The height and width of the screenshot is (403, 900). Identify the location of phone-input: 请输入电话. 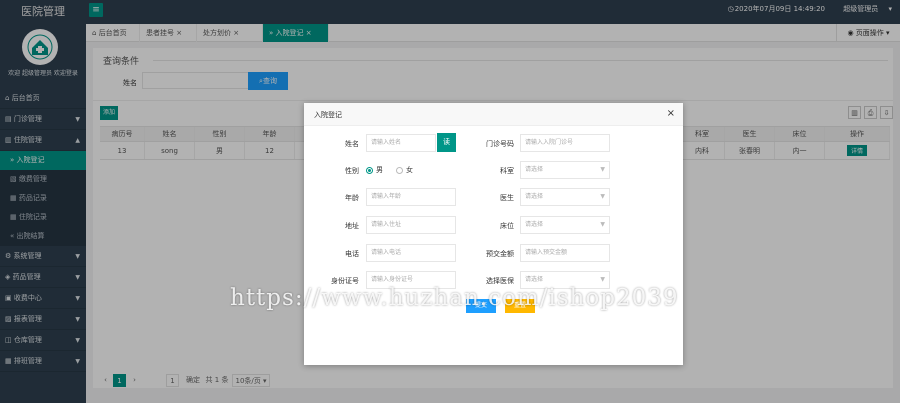
(411, 253).